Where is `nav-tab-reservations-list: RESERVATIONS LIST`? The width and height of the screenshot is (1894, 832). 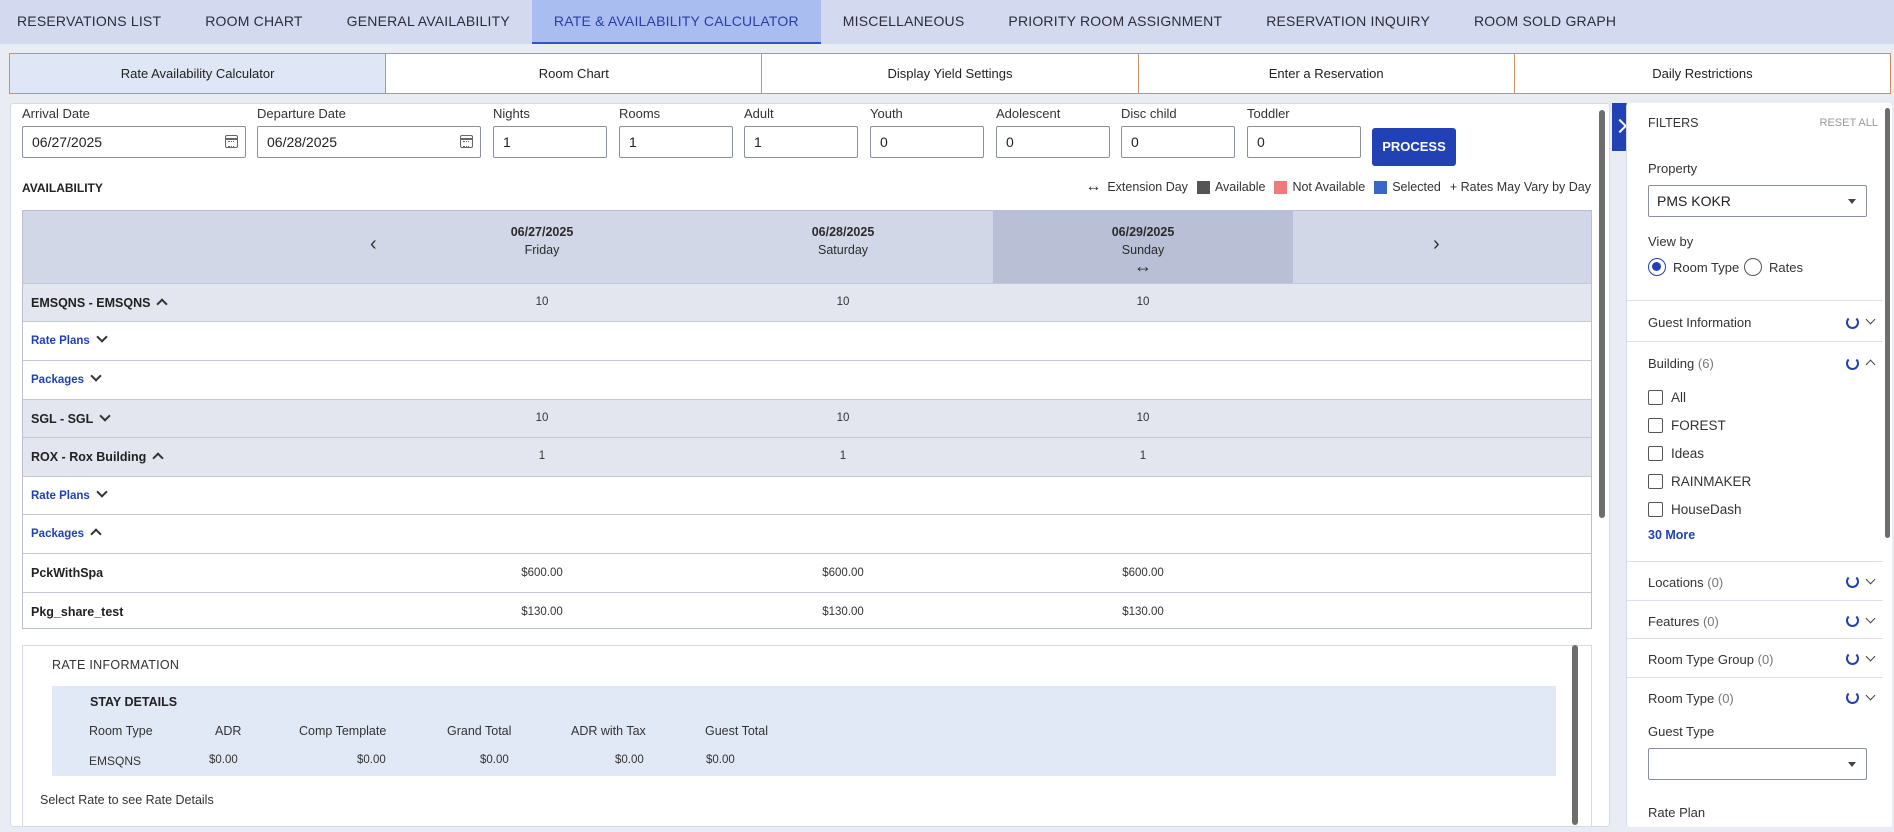 nav-tab-reservations-list: RESERVATIONS LIST is located at coordinates (91, 22).